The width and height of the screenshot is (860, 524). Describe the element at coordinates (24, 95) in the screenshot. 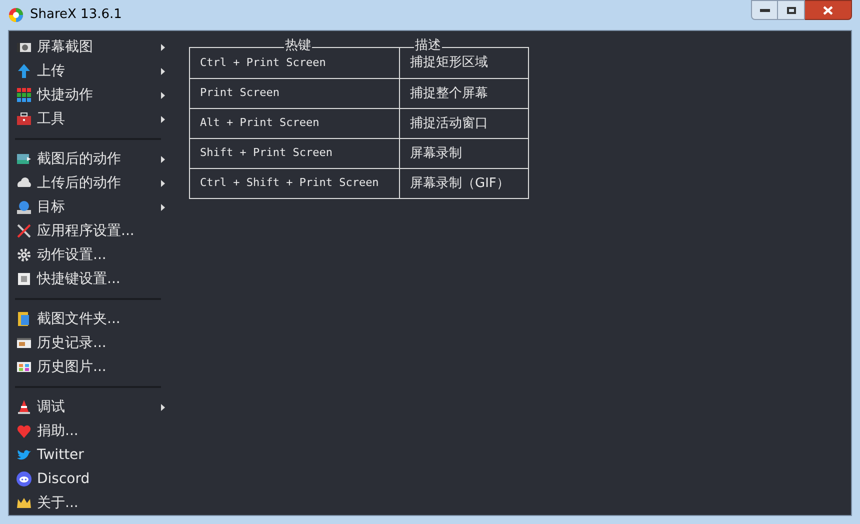

I see `grid-icon` at that location.